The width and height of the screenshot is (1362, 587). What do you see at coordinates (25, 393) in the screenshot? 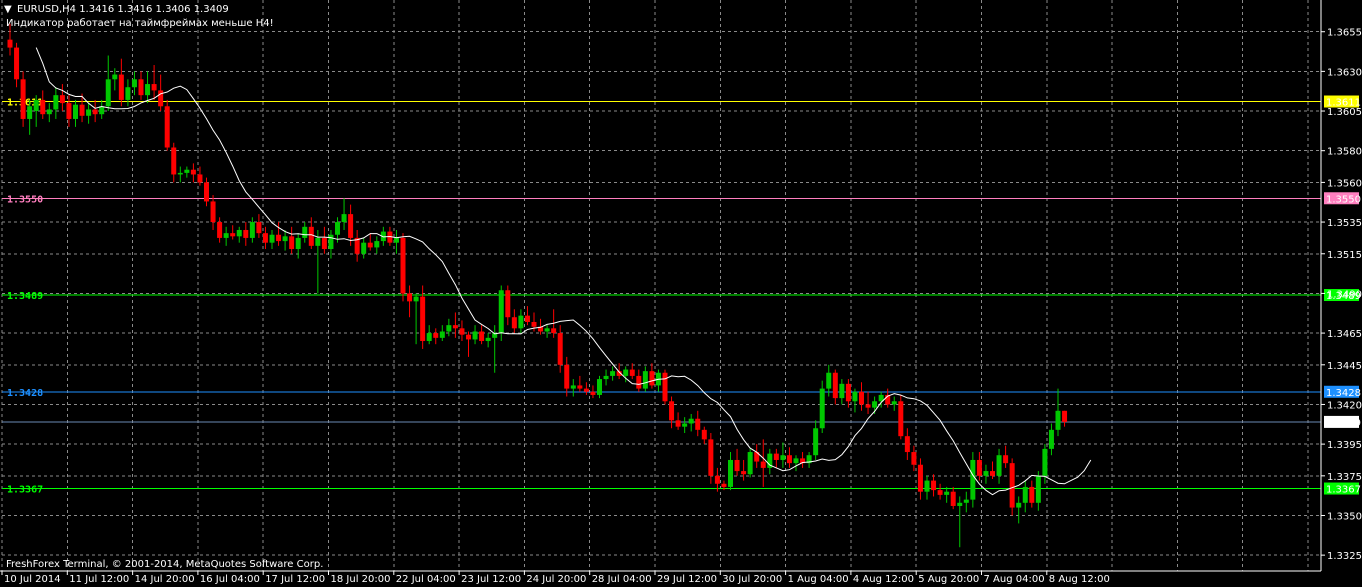
I see `level-left-label-3: 1.3428` at bounding box center [25, 393].